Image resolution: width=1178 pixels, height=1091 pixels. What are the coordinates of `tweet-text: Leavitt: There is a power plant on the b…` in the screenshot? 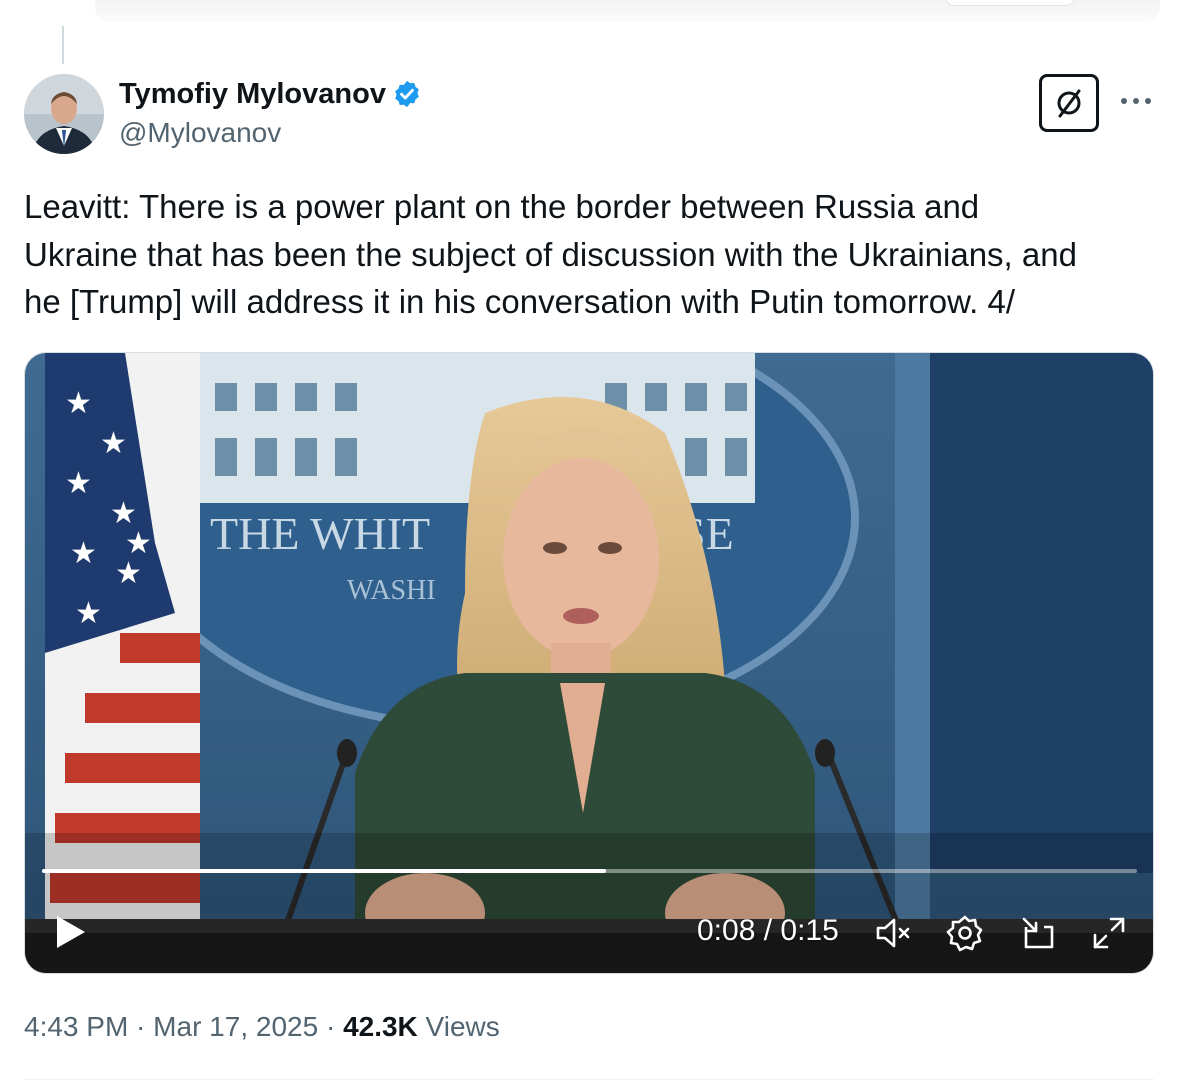 It's located at (550, 254).